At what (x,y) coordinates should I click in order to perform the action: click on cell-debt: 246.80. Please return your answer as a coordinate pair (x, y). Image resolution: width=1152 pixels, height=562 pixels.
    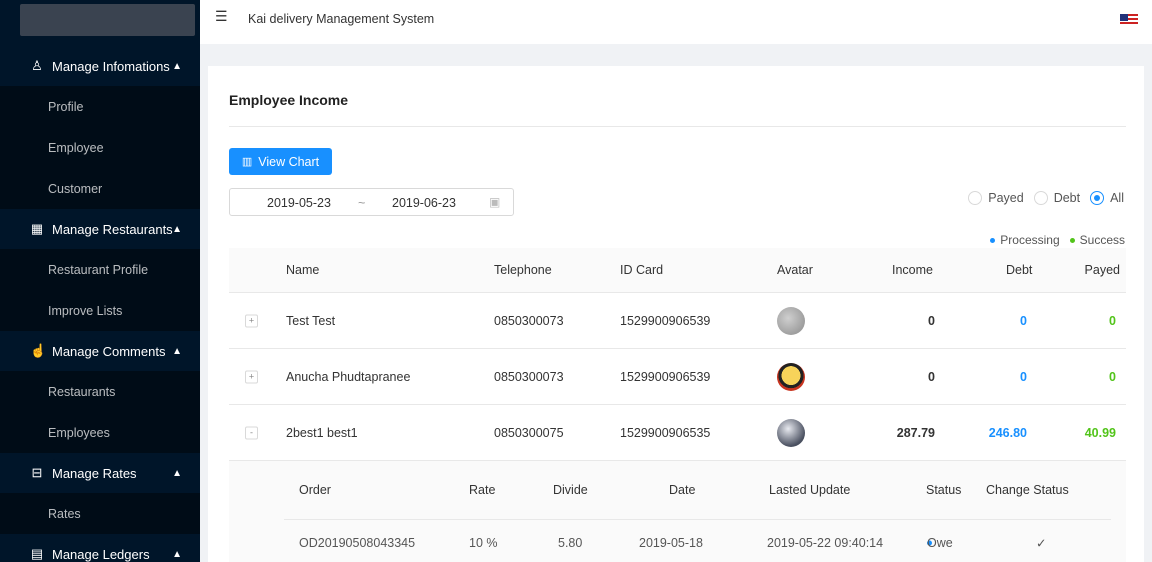
    Looking at the image, I should click on (1007, 432).